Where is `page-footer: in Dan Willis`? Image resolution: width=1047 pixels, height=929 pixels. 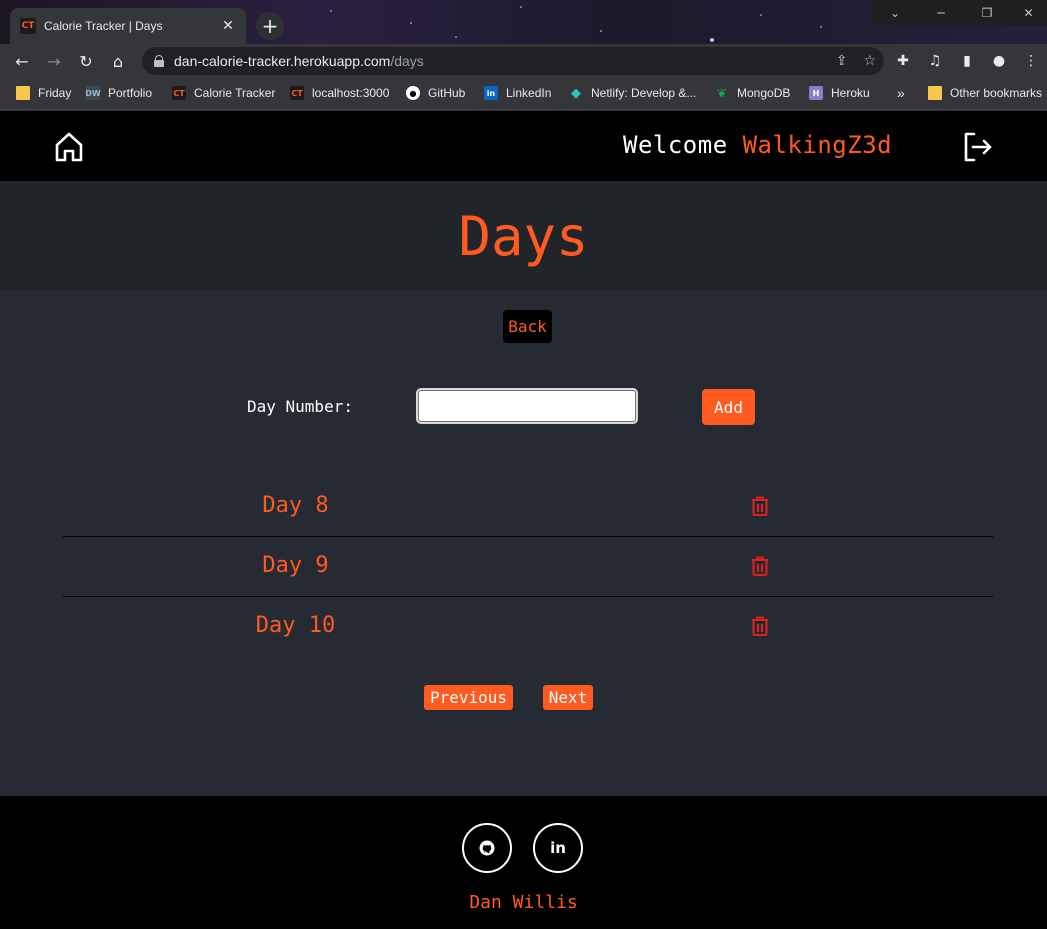 page-footer: in Dan Willis is located at coordinates (523, 862).